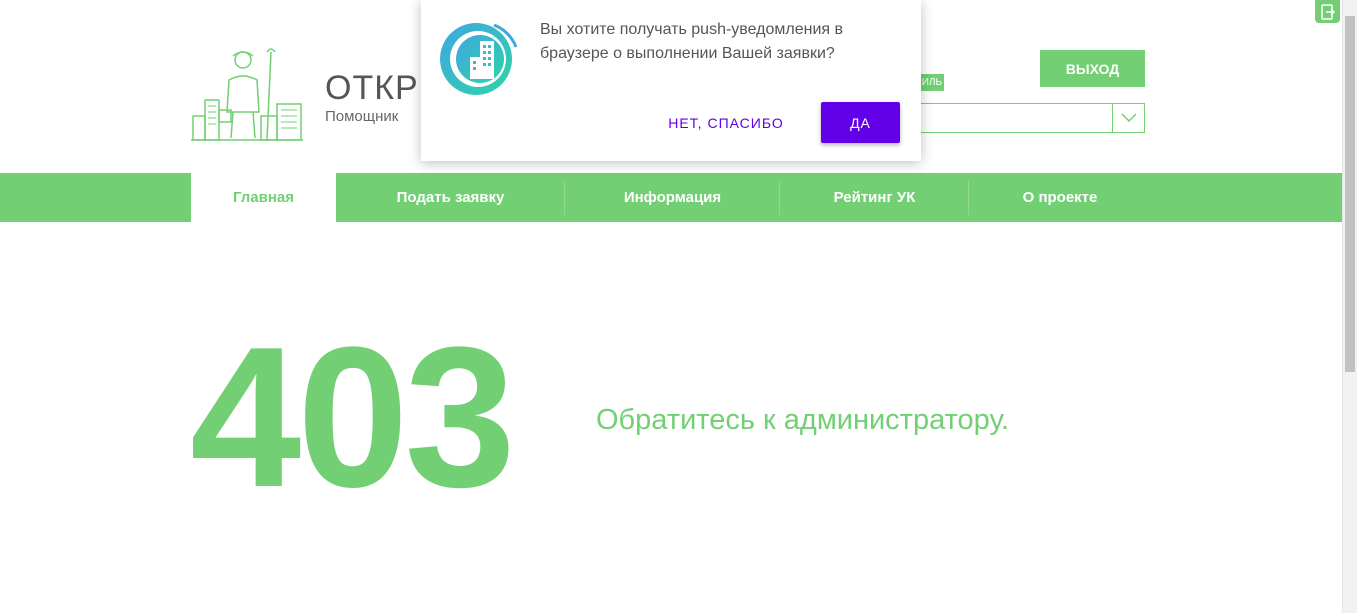 This screenshot has width=1357, height=613. I want to click on error-message: Обратитесь к администратору., so click(803, 420).